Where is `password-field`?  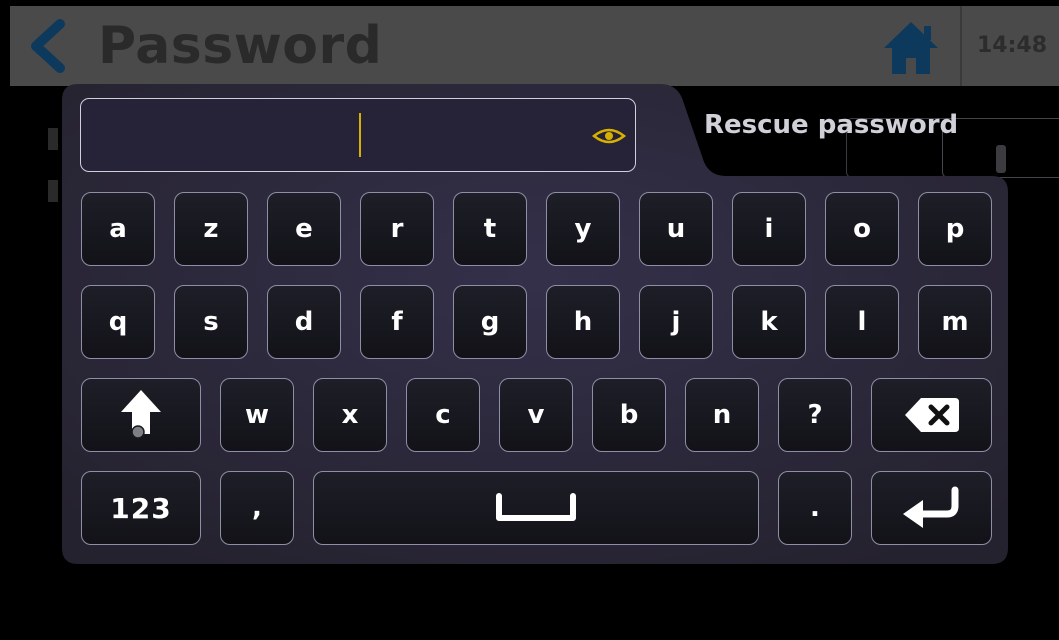 password-field is located at coordinates (358, 135).